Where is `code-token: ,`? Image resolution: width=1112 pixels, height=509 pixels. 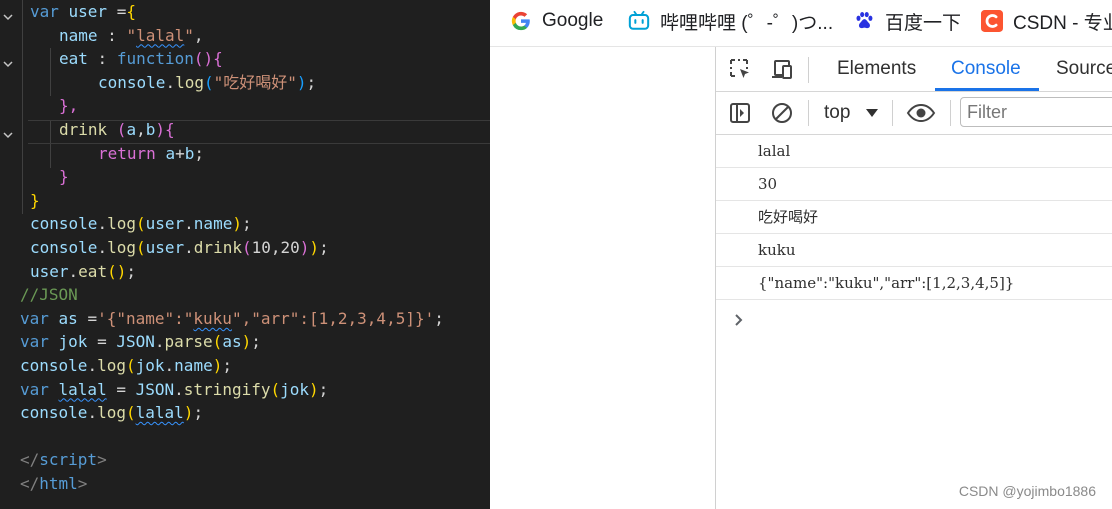 code-token: , is located at coordinates (198, 35).